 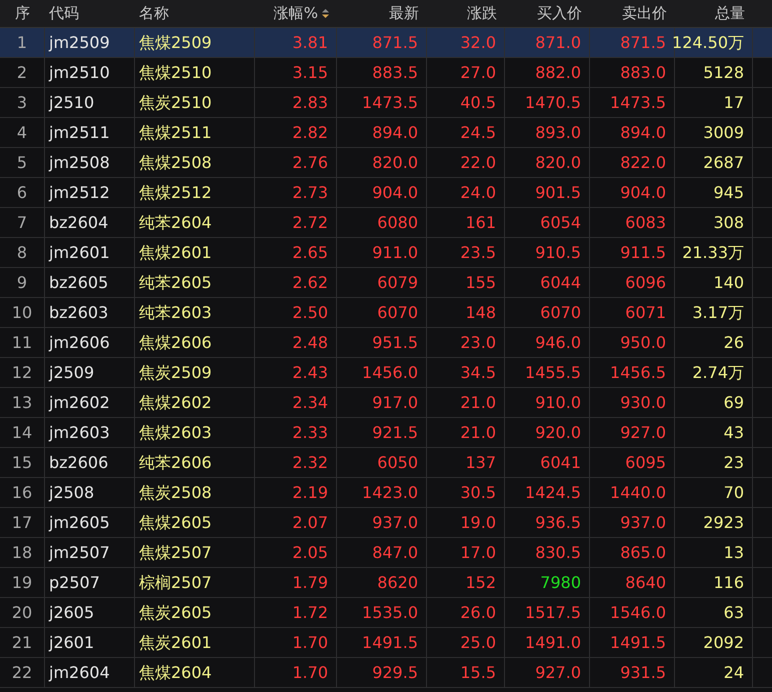 I want to click on row-number: 1, so click(x=22, y=42).